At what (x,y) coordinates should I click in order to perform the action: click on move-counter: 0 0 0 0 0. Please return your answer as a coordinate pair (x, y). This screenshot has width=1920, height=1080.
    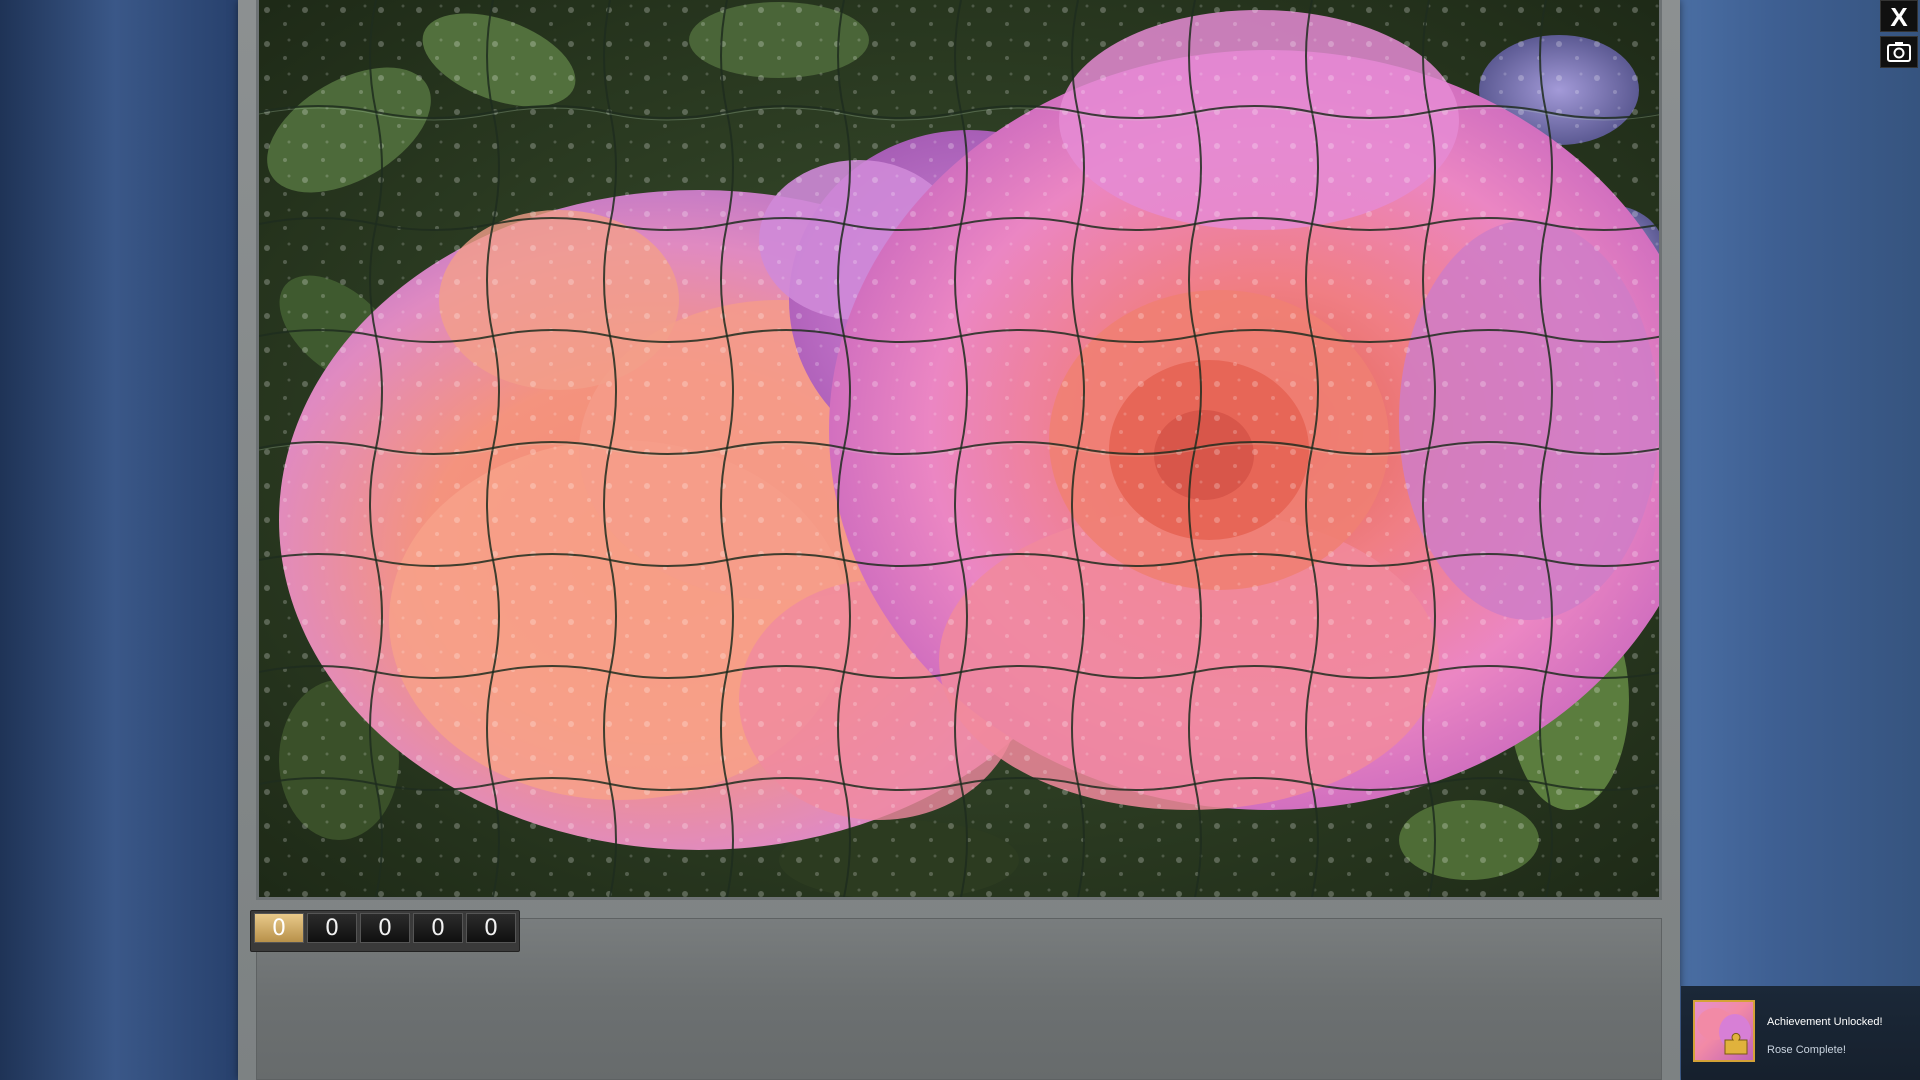
    Looking at the image, I should click on (385, 931).